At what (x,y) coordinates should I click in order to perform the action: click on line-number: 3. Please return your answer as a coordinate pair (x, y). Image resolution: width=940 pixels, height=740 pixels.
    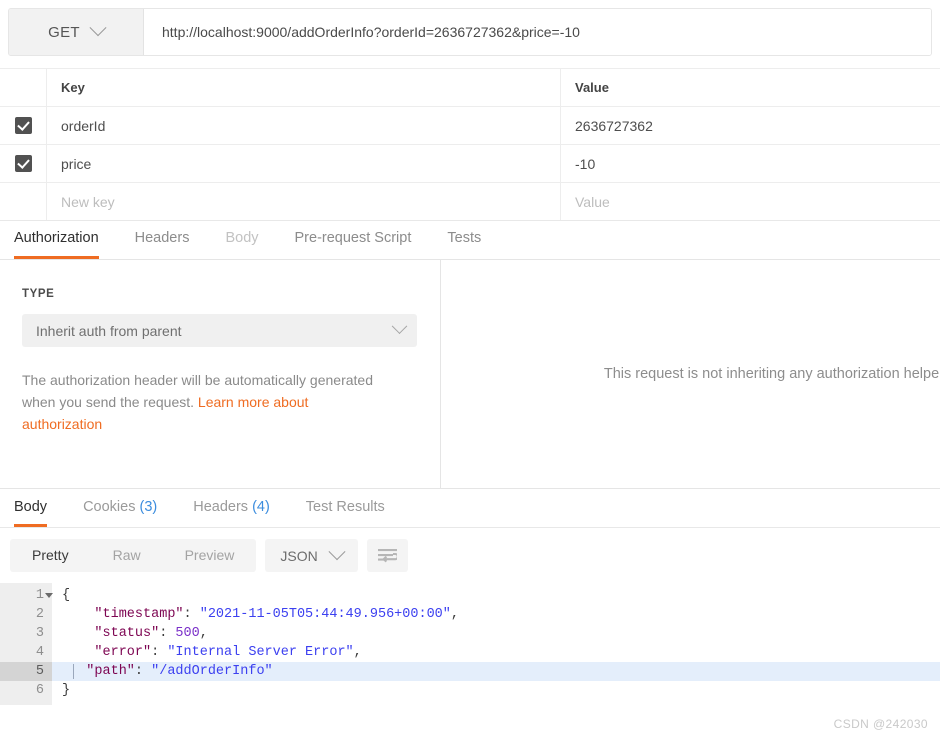
    Looking at the image, I should click on (39, 633).